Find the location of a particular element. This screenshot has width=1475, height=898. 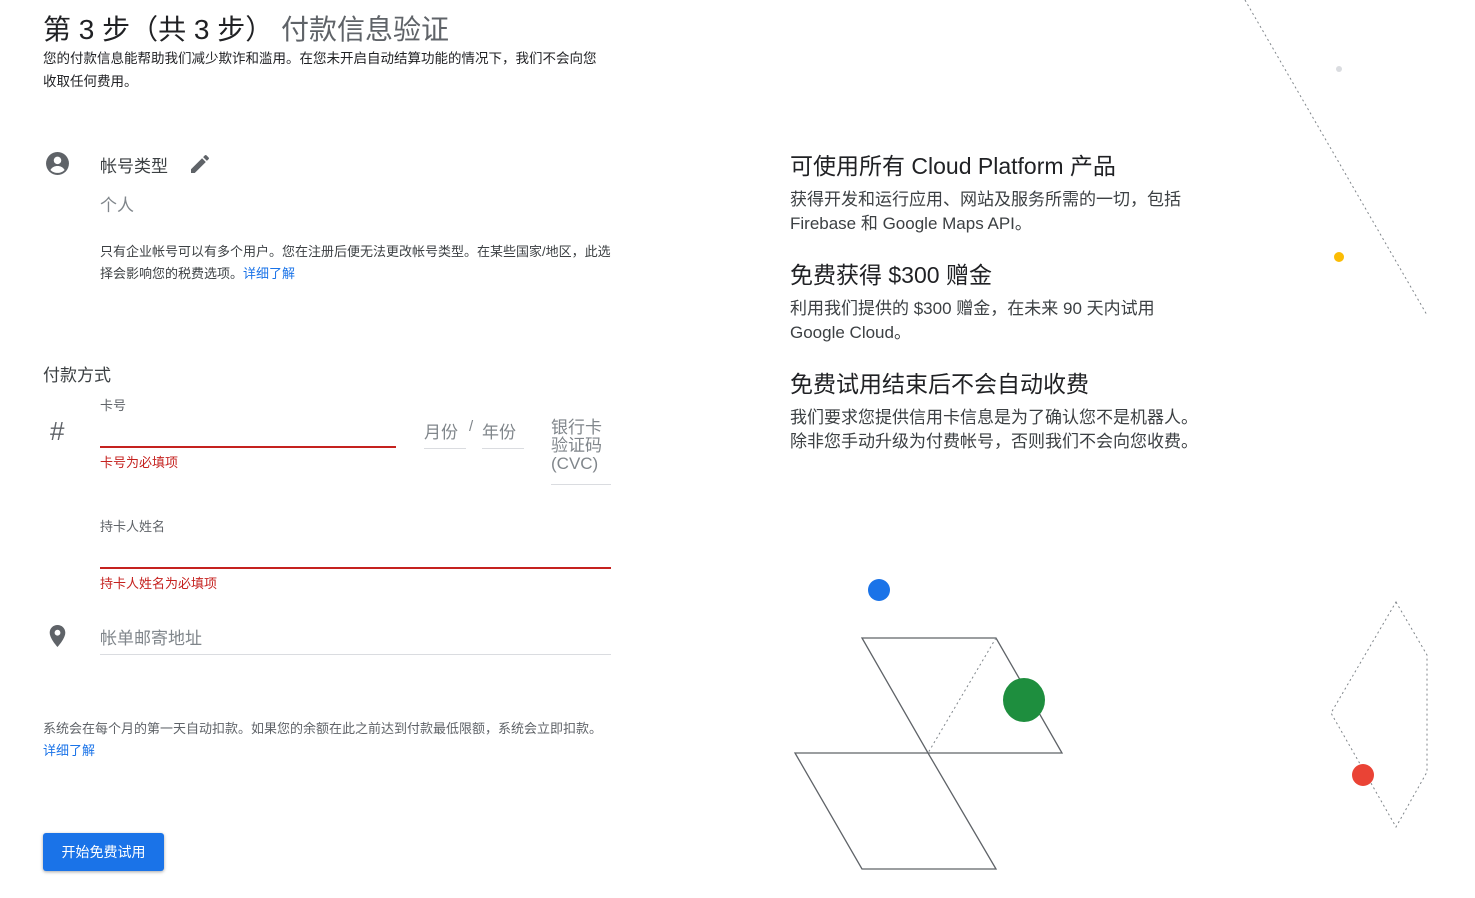

expiry-month-field: 月份 is located at coordinates (441, 430).